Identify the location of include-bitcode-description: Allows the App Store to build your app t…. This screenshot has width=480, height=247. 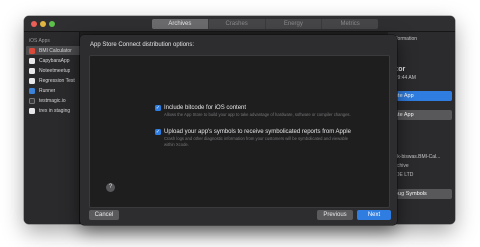
(257, 114).